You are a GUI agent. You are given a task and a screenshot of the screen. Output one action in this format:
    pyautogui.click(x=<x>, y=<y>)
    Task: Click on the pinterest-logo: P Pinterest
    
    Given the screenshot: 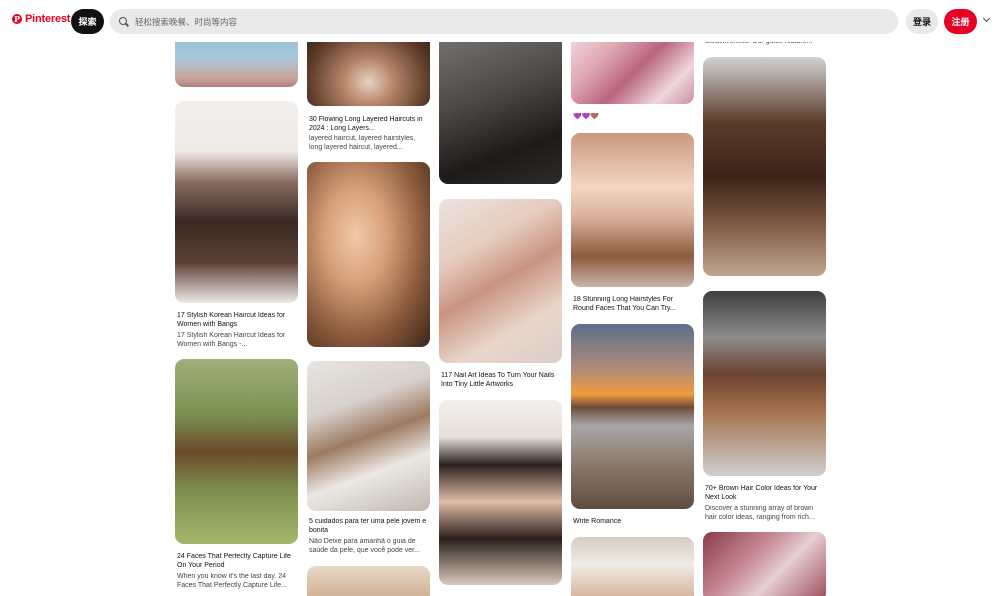 What is the action you would take?
    pyautogui.click(x=41, y=19)
    